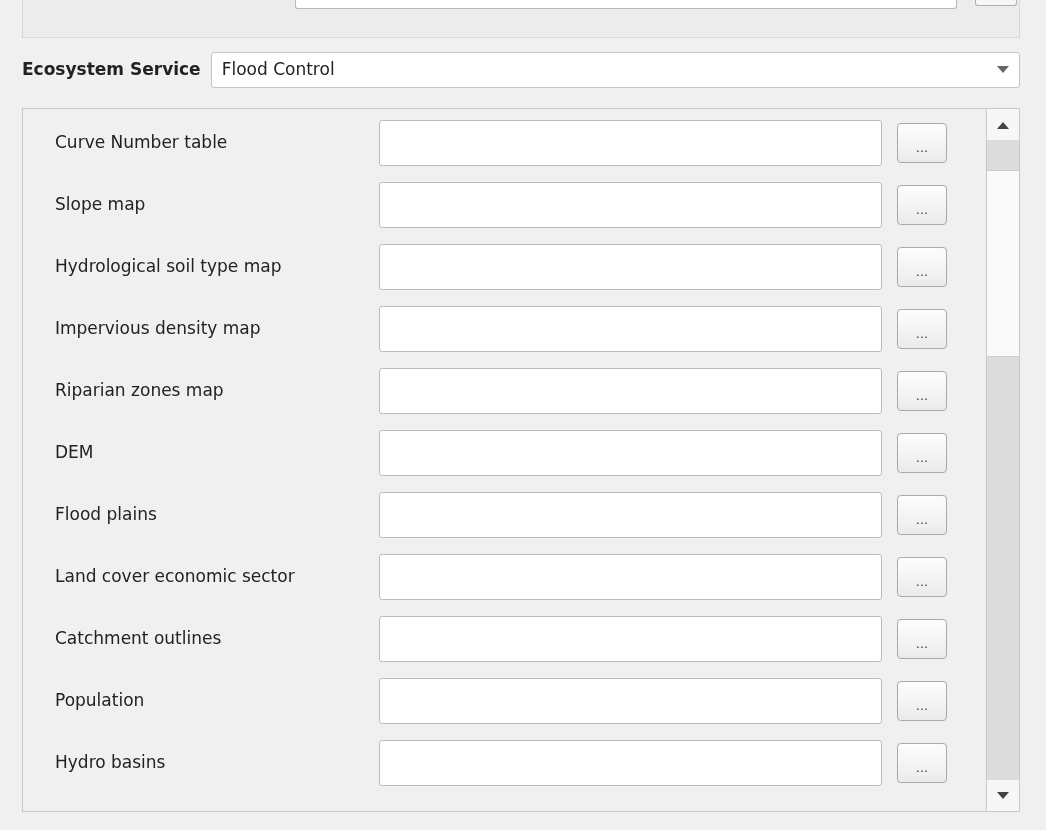 The image size is (1046, 830). Describe the element at coordinates (106, 515) in the screenshot. I see `field-label: Flood plains` at that location.